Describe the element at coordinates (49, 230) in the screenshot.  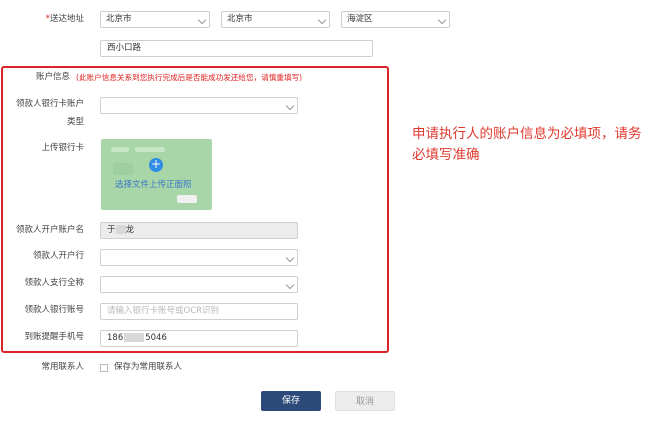
I see `holder-name-label: 领款人开户账户名` at that location.